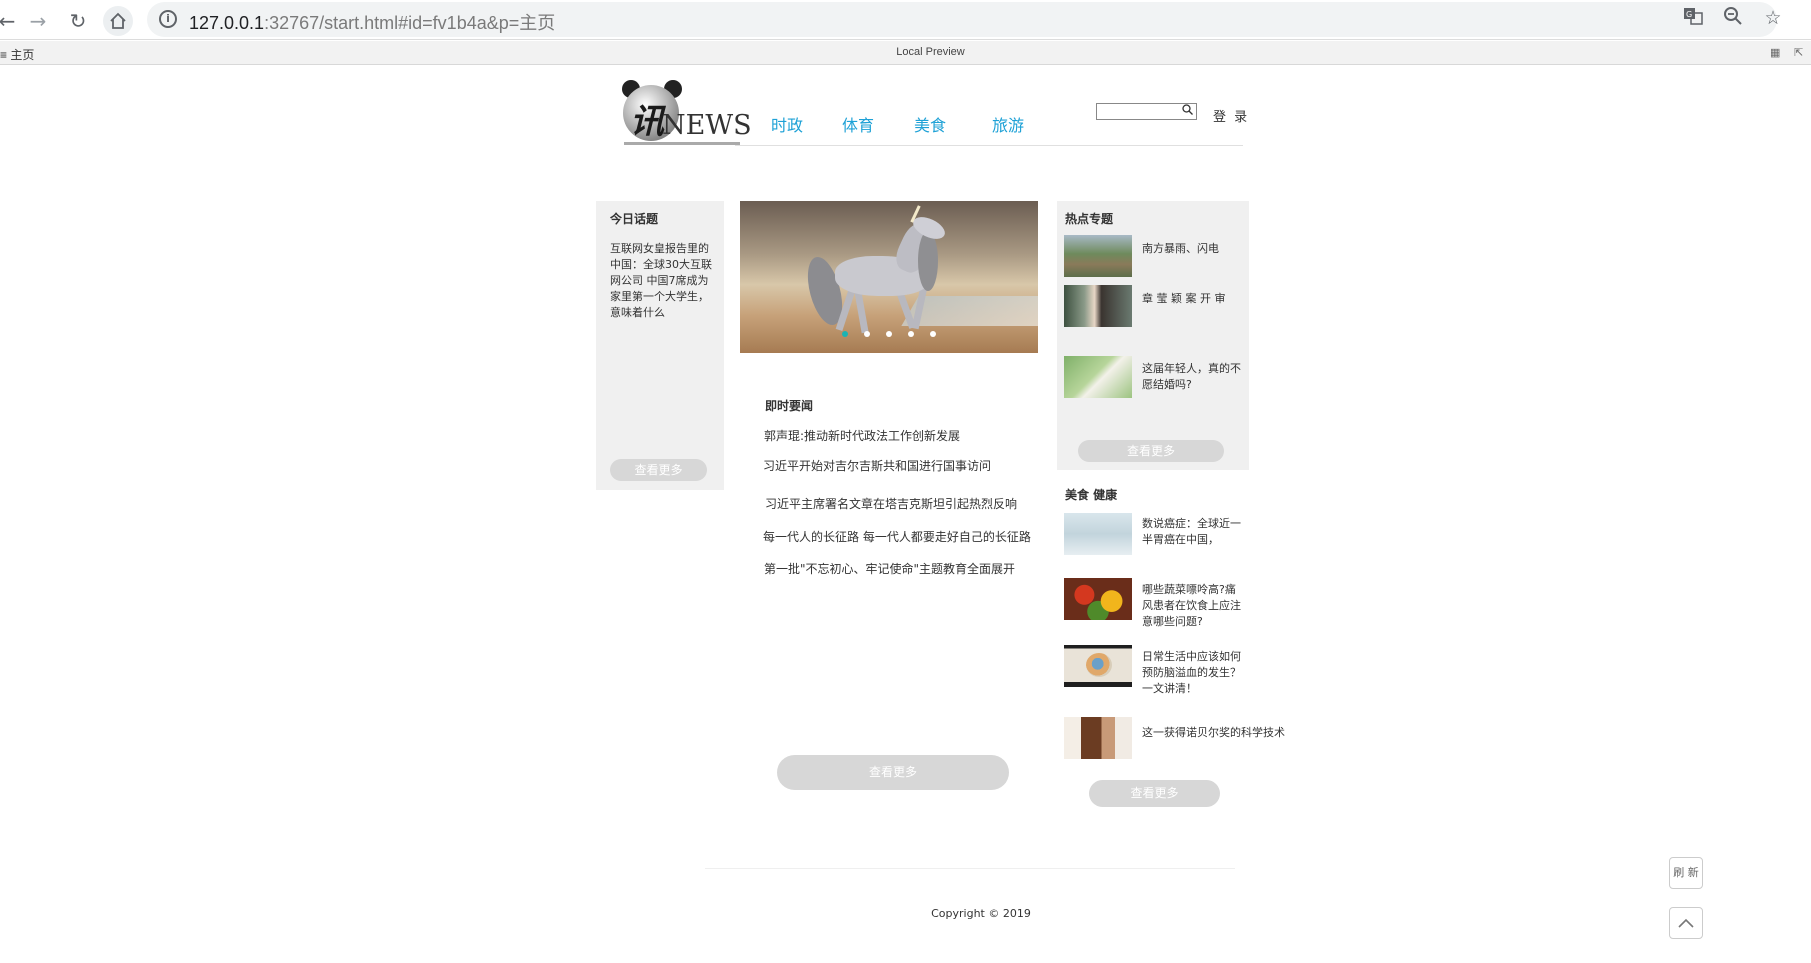 The height and width of the screenshot is (963, 1811). What do you see at coordinates (1008, 124) in the screenshot?
I see `nav-link-travel: 旅游` at bounding box center [1008, 124].